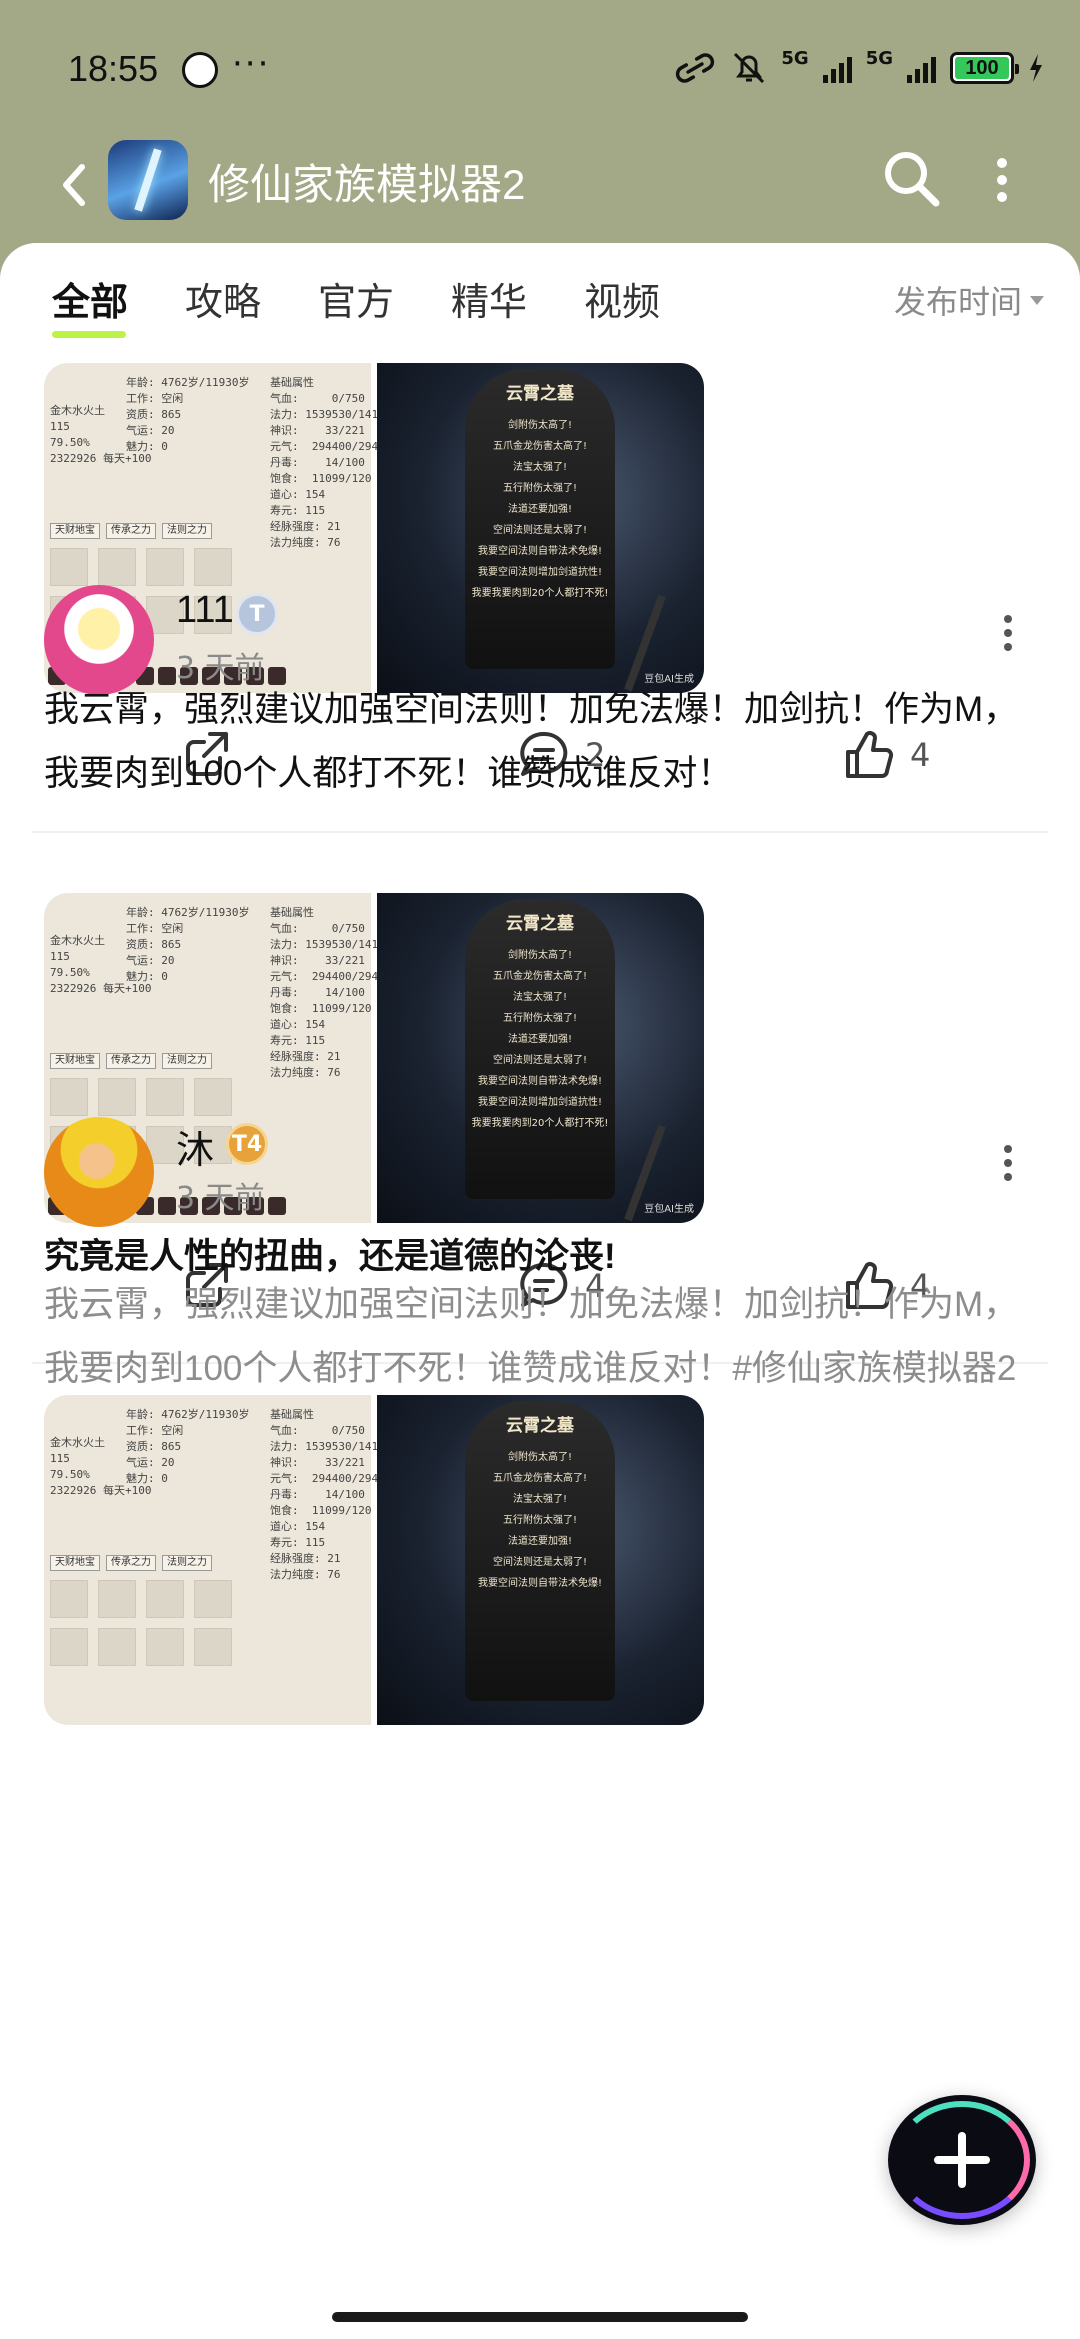  What do you see at coordinates (695, 68) in the screenshot?
I see `link-icon` at bounding box center [695, 68].